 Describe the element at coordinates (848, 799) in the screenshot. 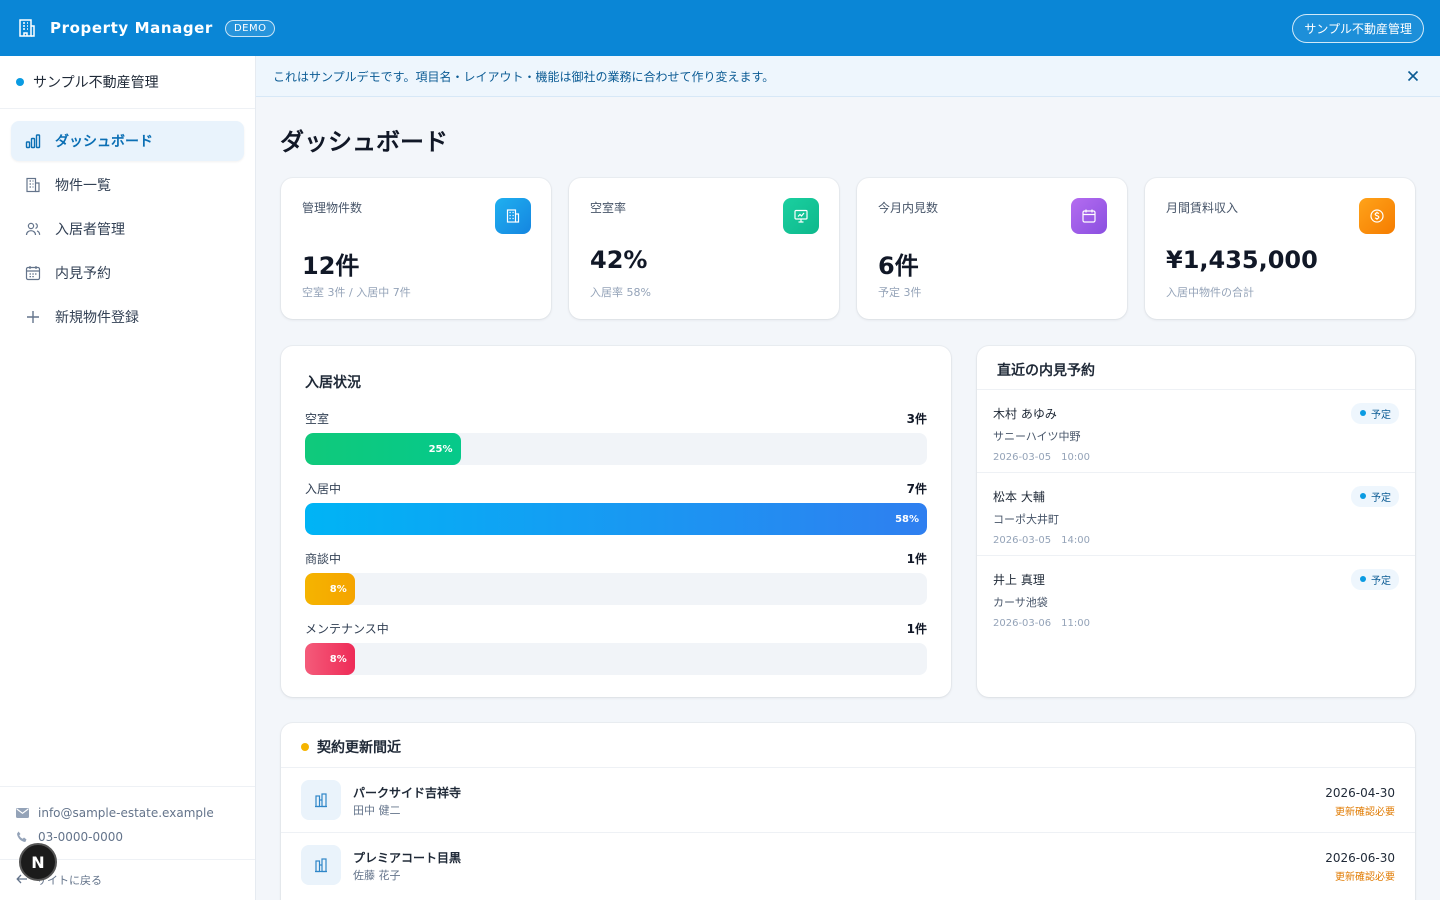

I see `renewal-item: パークサイド吉祥寺 田中 健二 2026-04-30 更新確認必要` at that location.